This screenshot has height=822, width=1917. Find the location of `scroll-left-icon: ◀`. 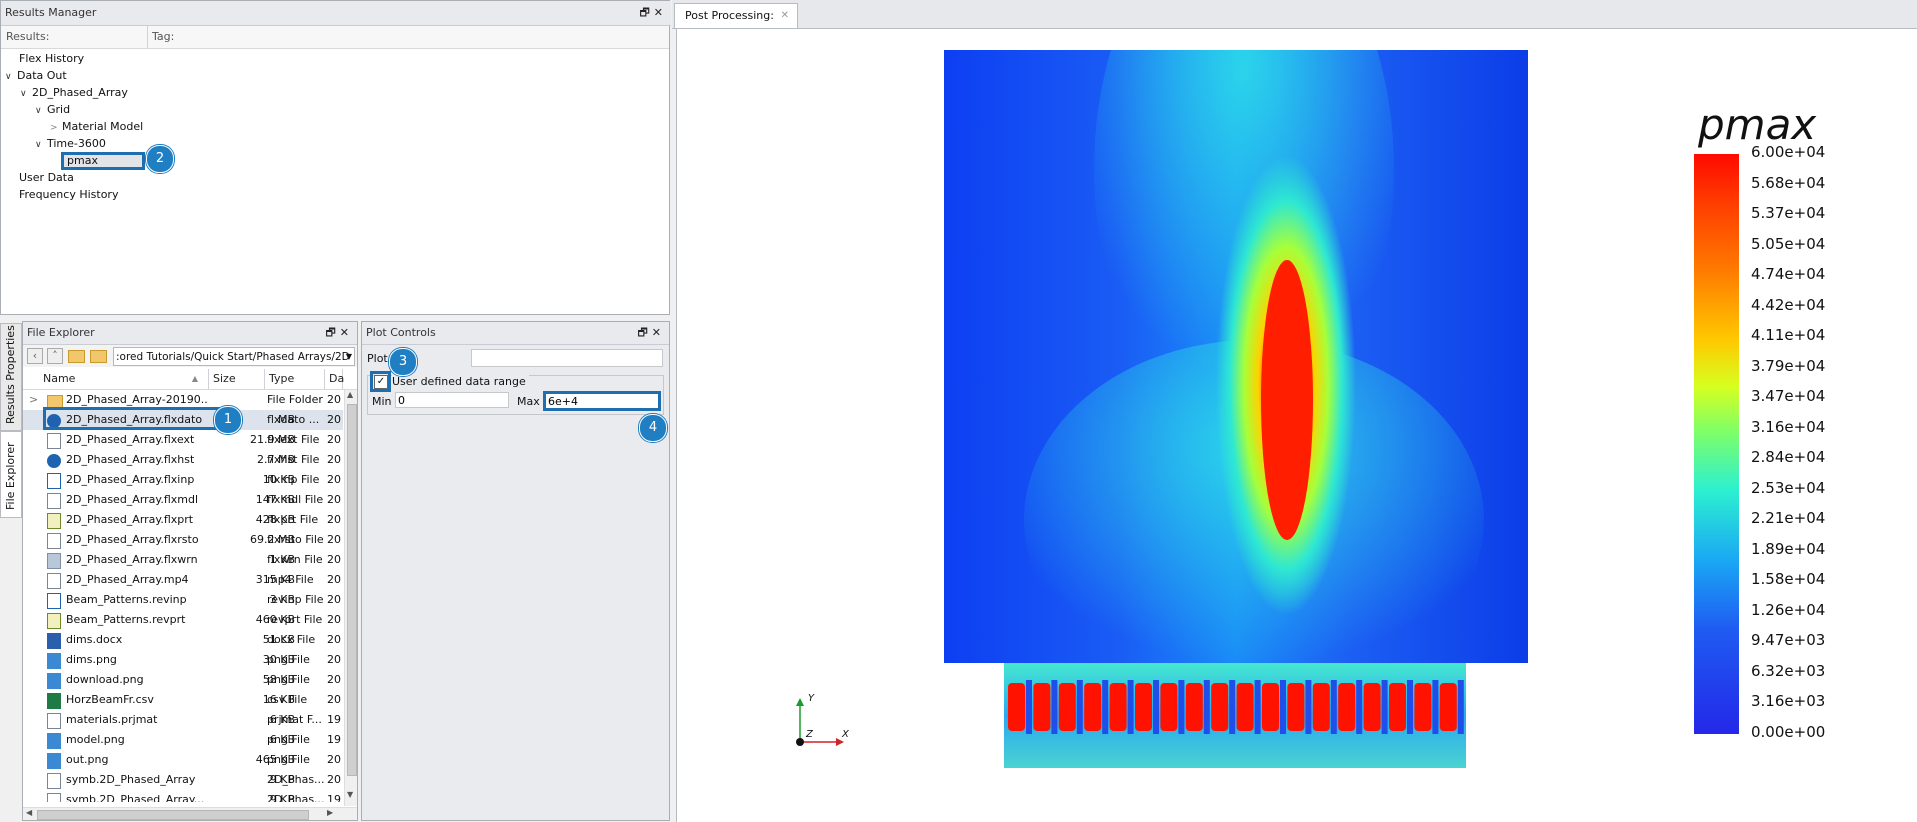

scroll-left-icon: ◀ is located at coordinates (29, 812).